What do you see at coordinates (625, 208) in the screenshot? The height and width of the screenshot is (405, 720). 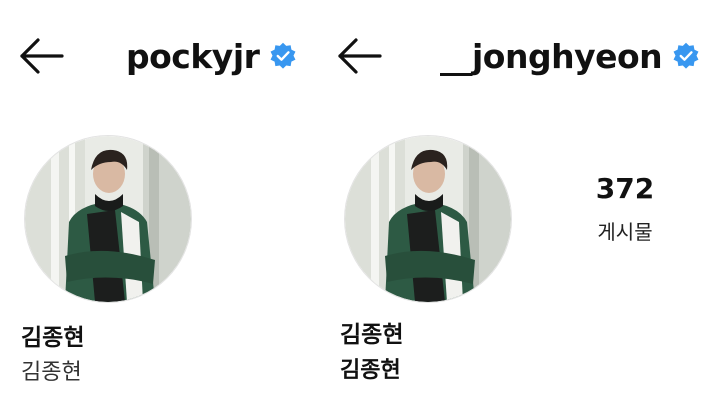 I see `posts-stat: 372 게시물` at bounding box center [625, 208].